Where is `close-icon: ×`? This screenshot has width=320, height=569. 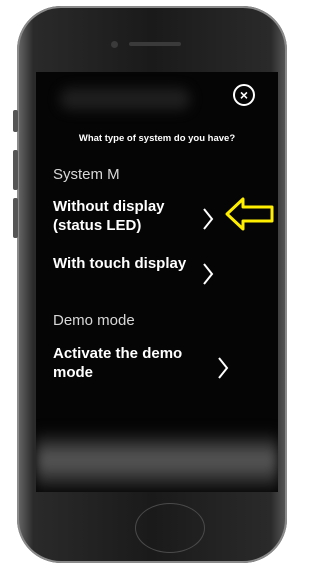 close-icon: × is located at coordinates (244, 95).